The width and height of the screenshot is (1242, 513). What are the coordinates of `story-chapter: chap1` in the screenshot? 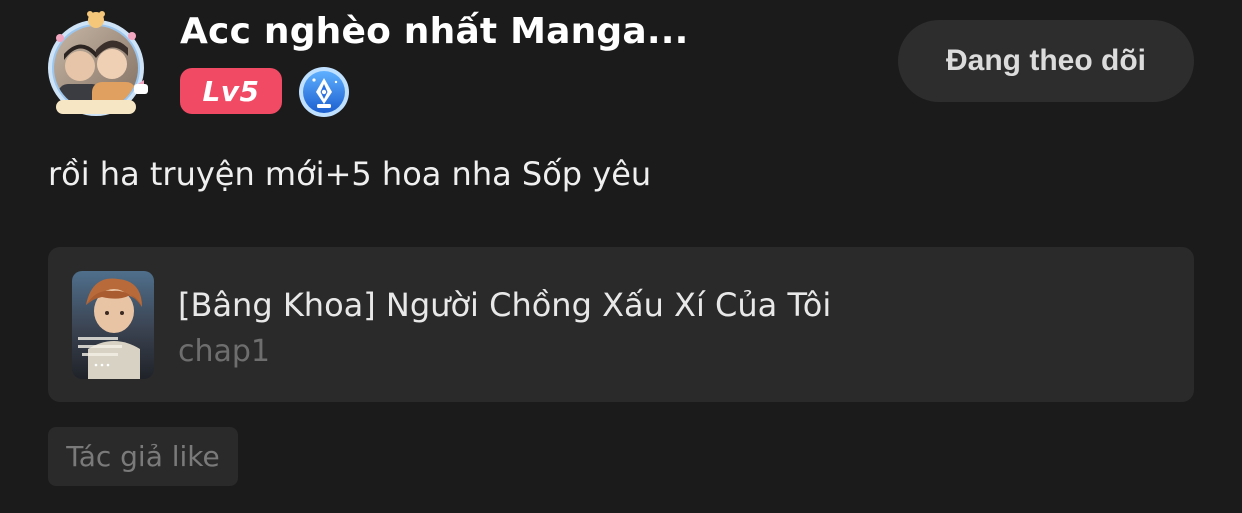 It's located at (224, 351).